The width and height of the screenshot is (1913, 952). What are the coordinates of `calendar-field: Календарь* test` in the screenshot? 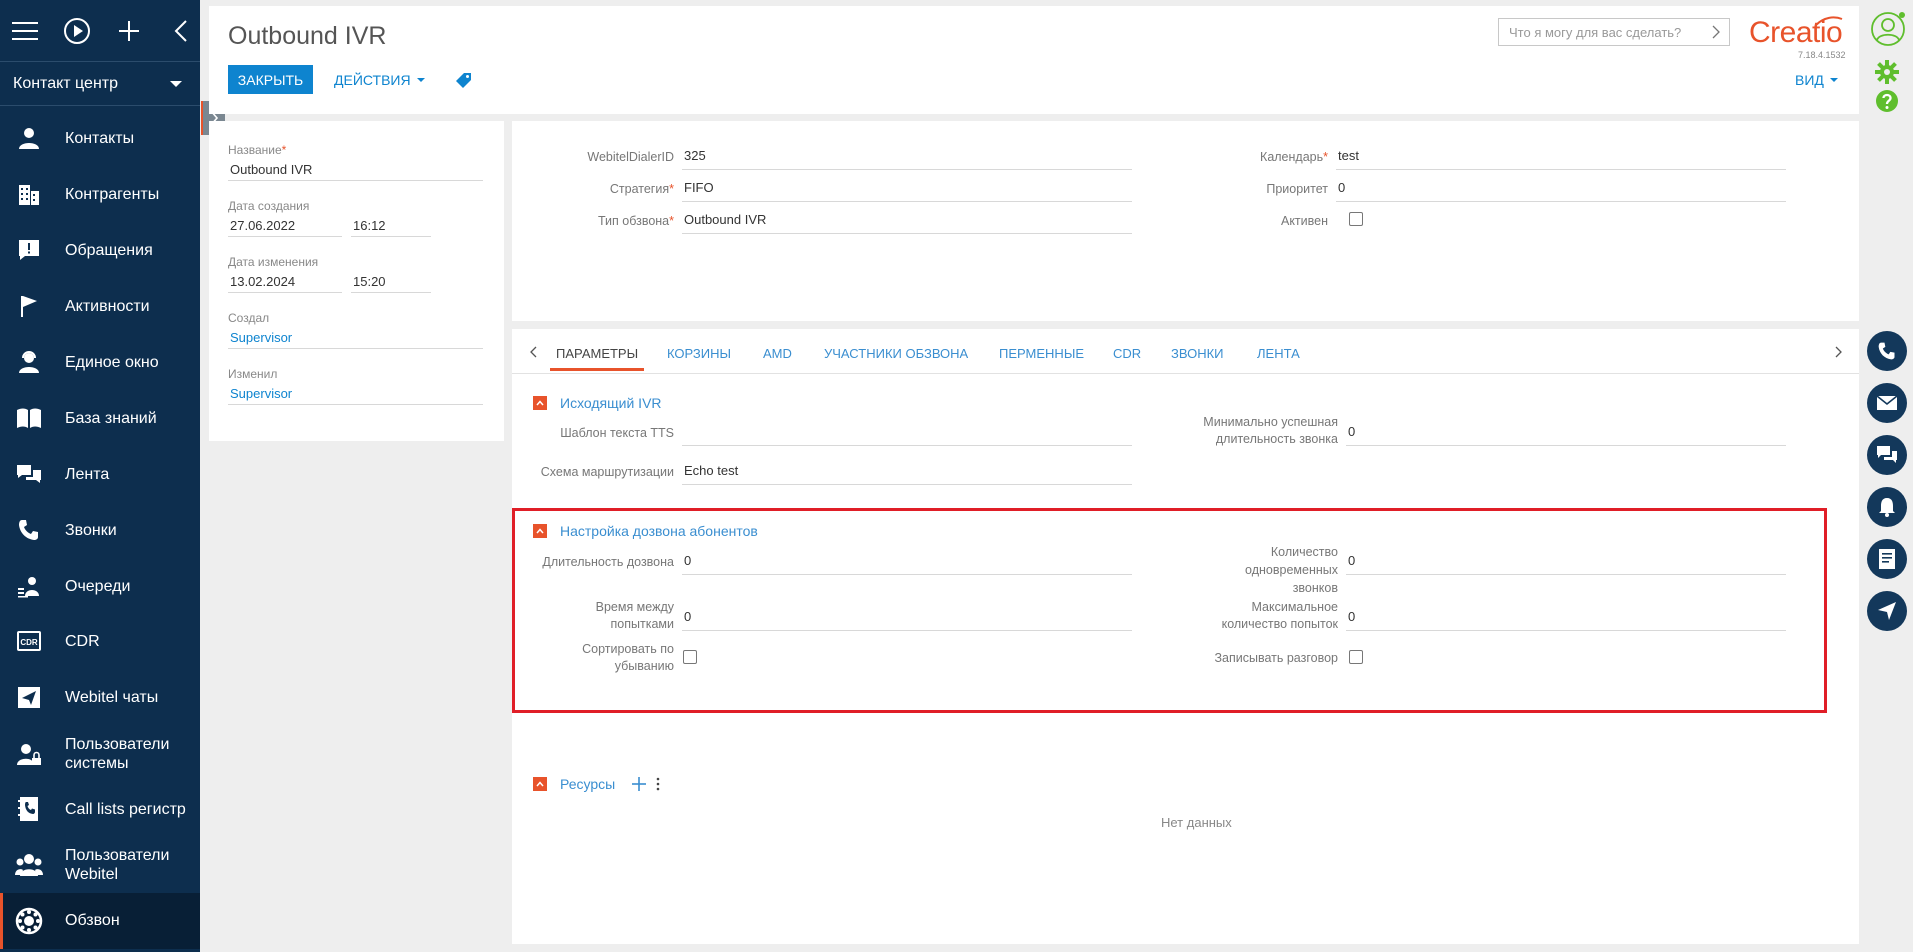 It's located at (1523, 158).